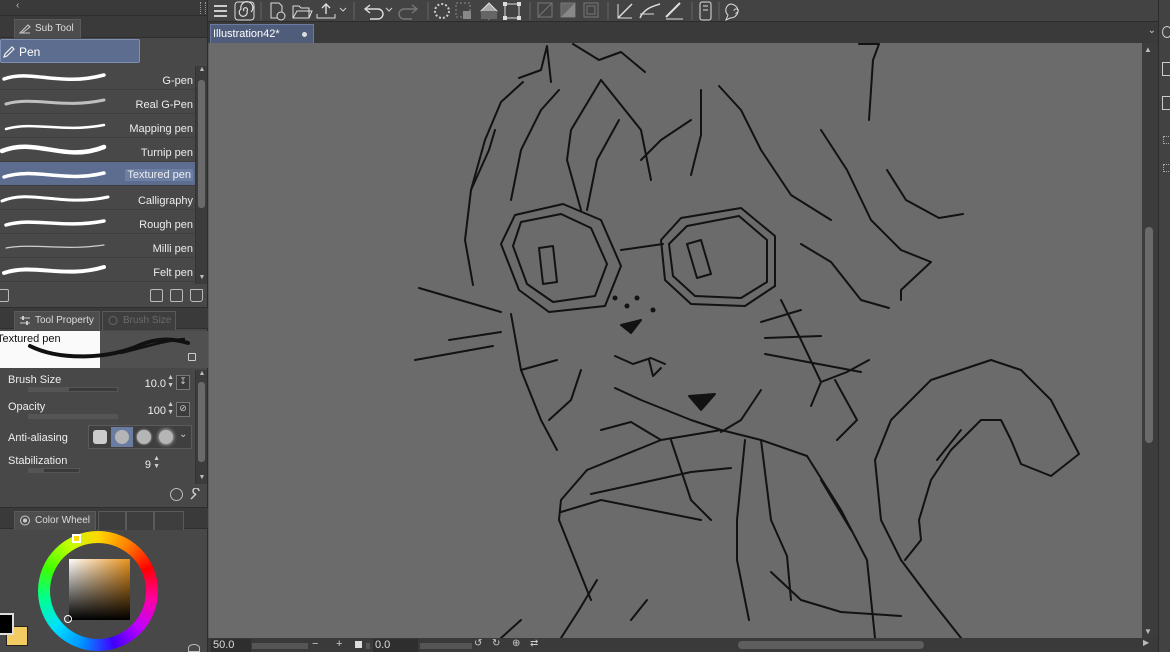 The image size is (1170, 652). What do you see at coordinates (378, 12) in the screenshot?
I see `undo-icon` at bounding box center [378, 12].